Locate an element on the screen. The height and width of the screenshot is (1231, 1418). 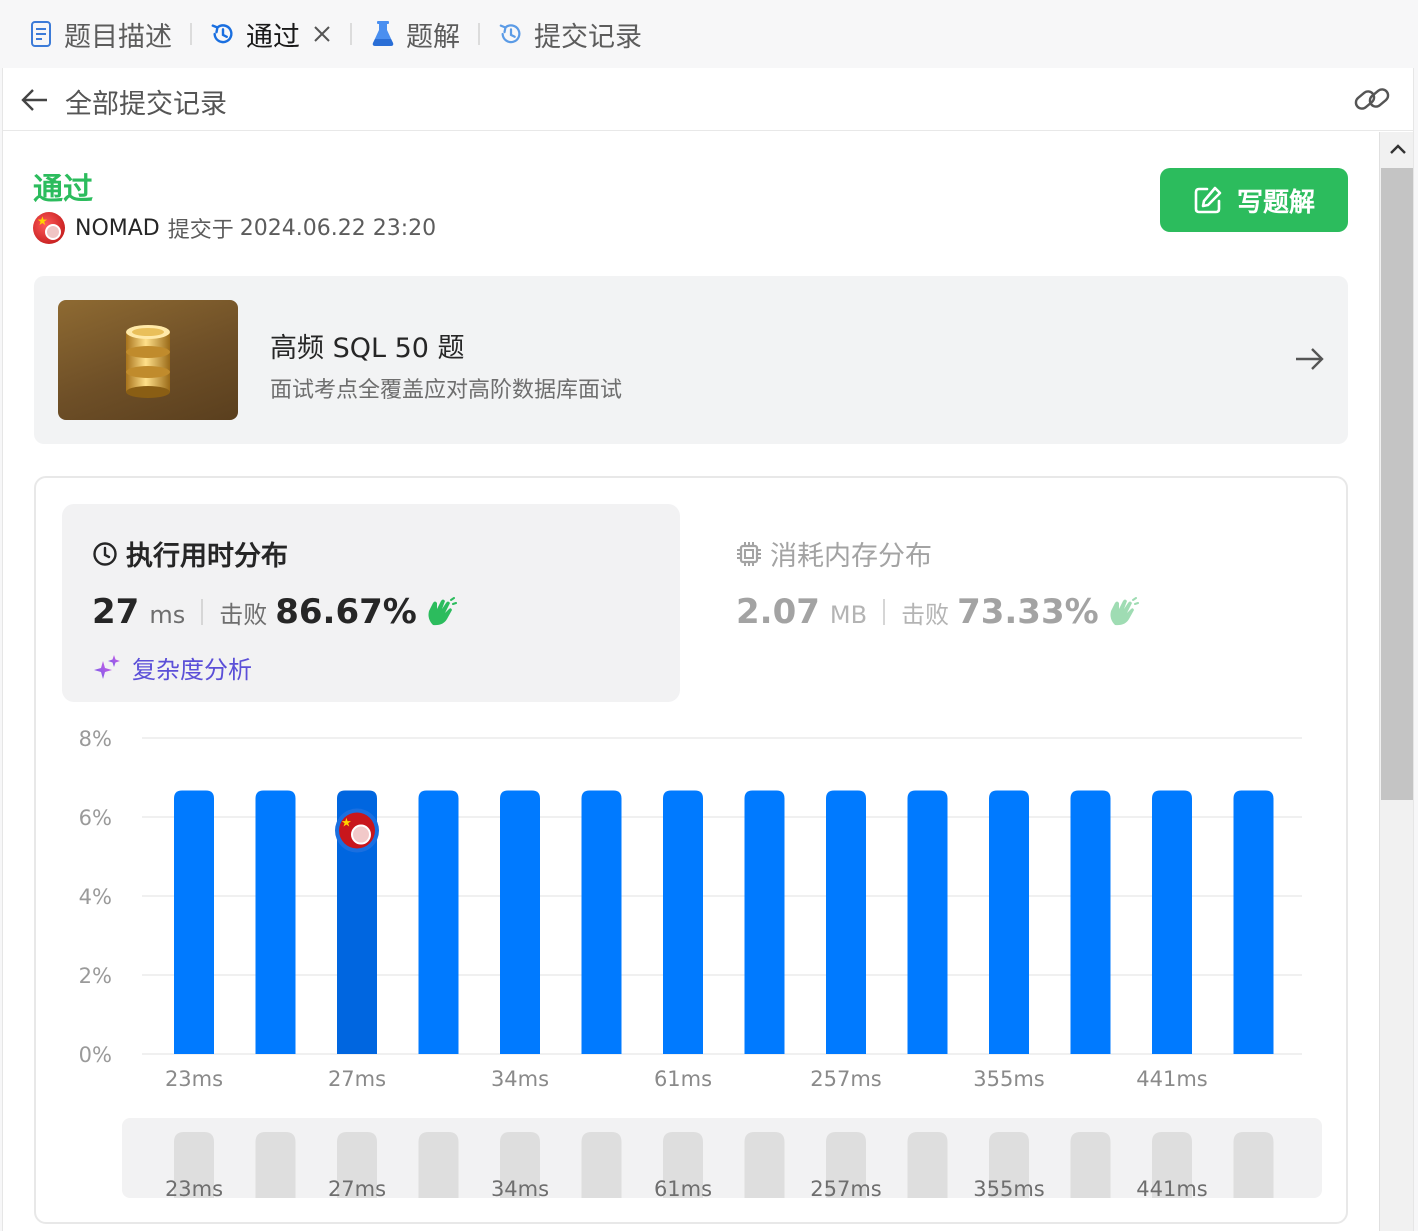
runtime-title-text: 执行用时分布 is located at coordinates (207, 556).